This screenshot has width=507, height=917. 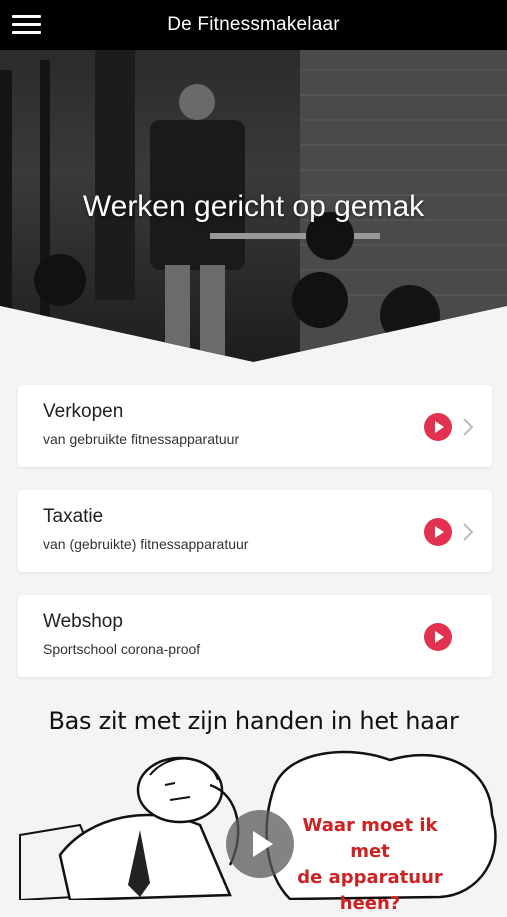 What do you see at coordinates (73, 516) in the screenshot?
I see `card-title: Taxatie` at bounding box center [73, 516].